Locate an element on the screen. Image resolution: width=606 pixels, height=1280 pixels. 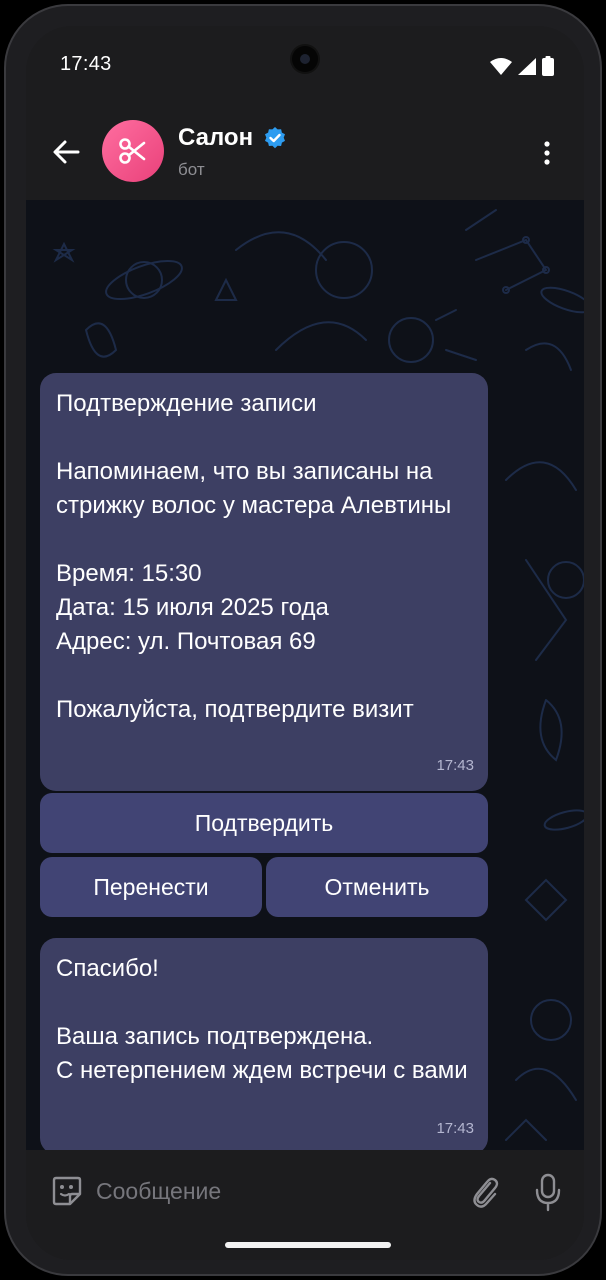
message-heading: Спасибо! is located at coordinates (107, 968).